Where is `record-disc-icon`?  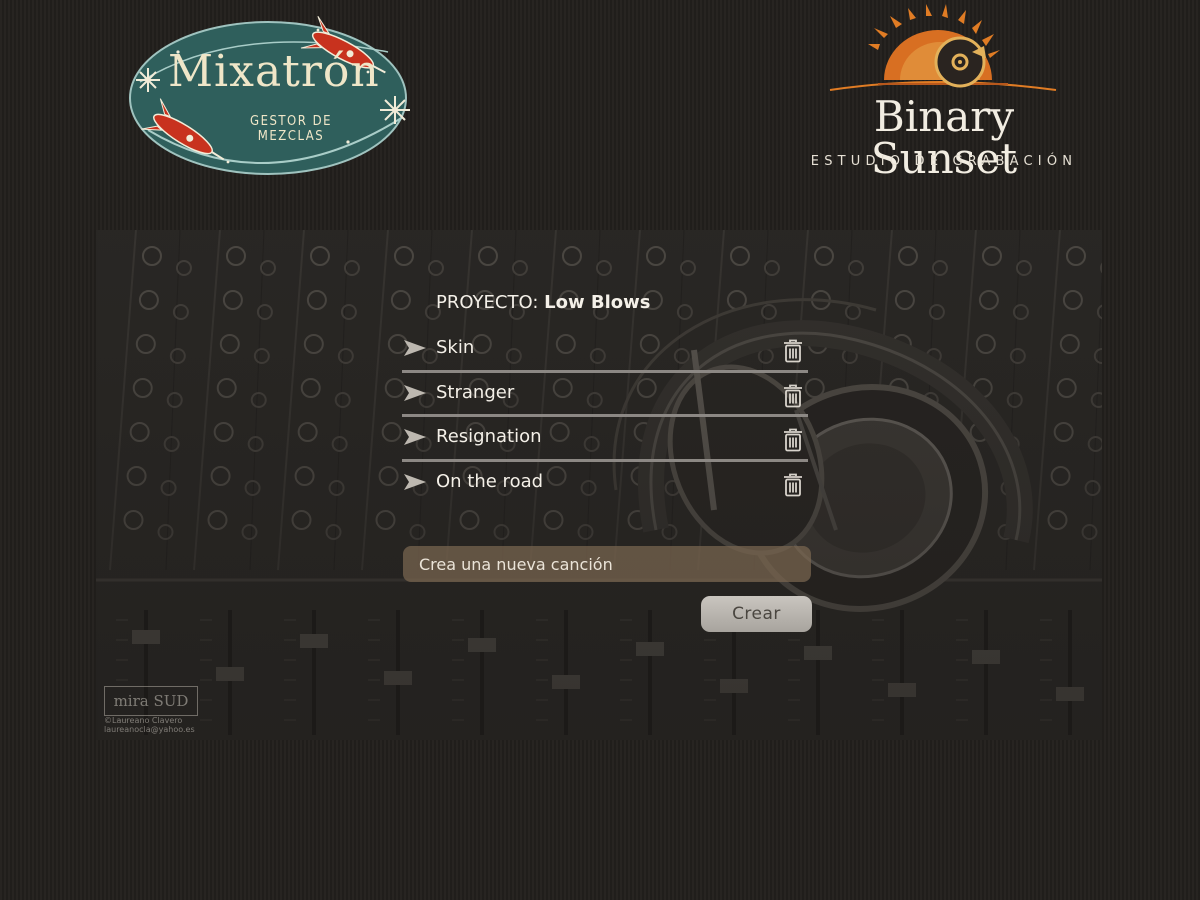 record-disc-icon is located at coordinates (960, 62).